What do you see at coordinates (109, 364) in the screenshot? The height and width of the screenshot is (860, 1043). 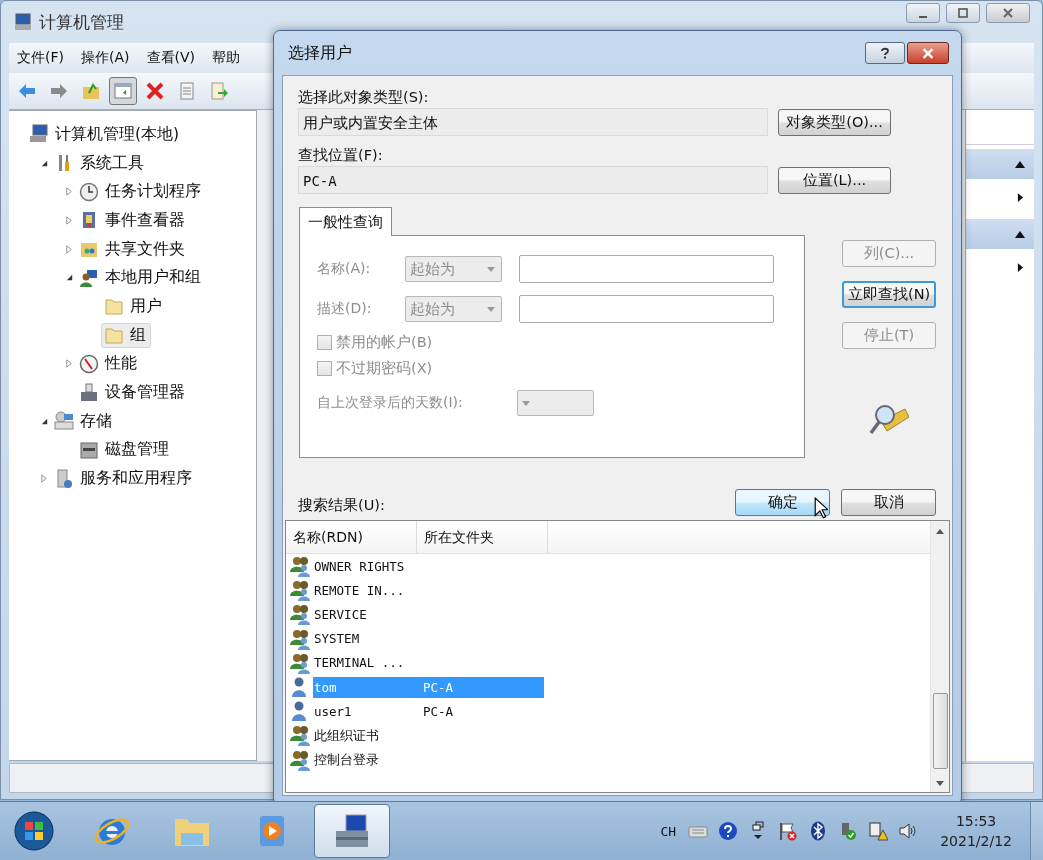 I see `tree-item: 性能` at bounding box center [109, 364].